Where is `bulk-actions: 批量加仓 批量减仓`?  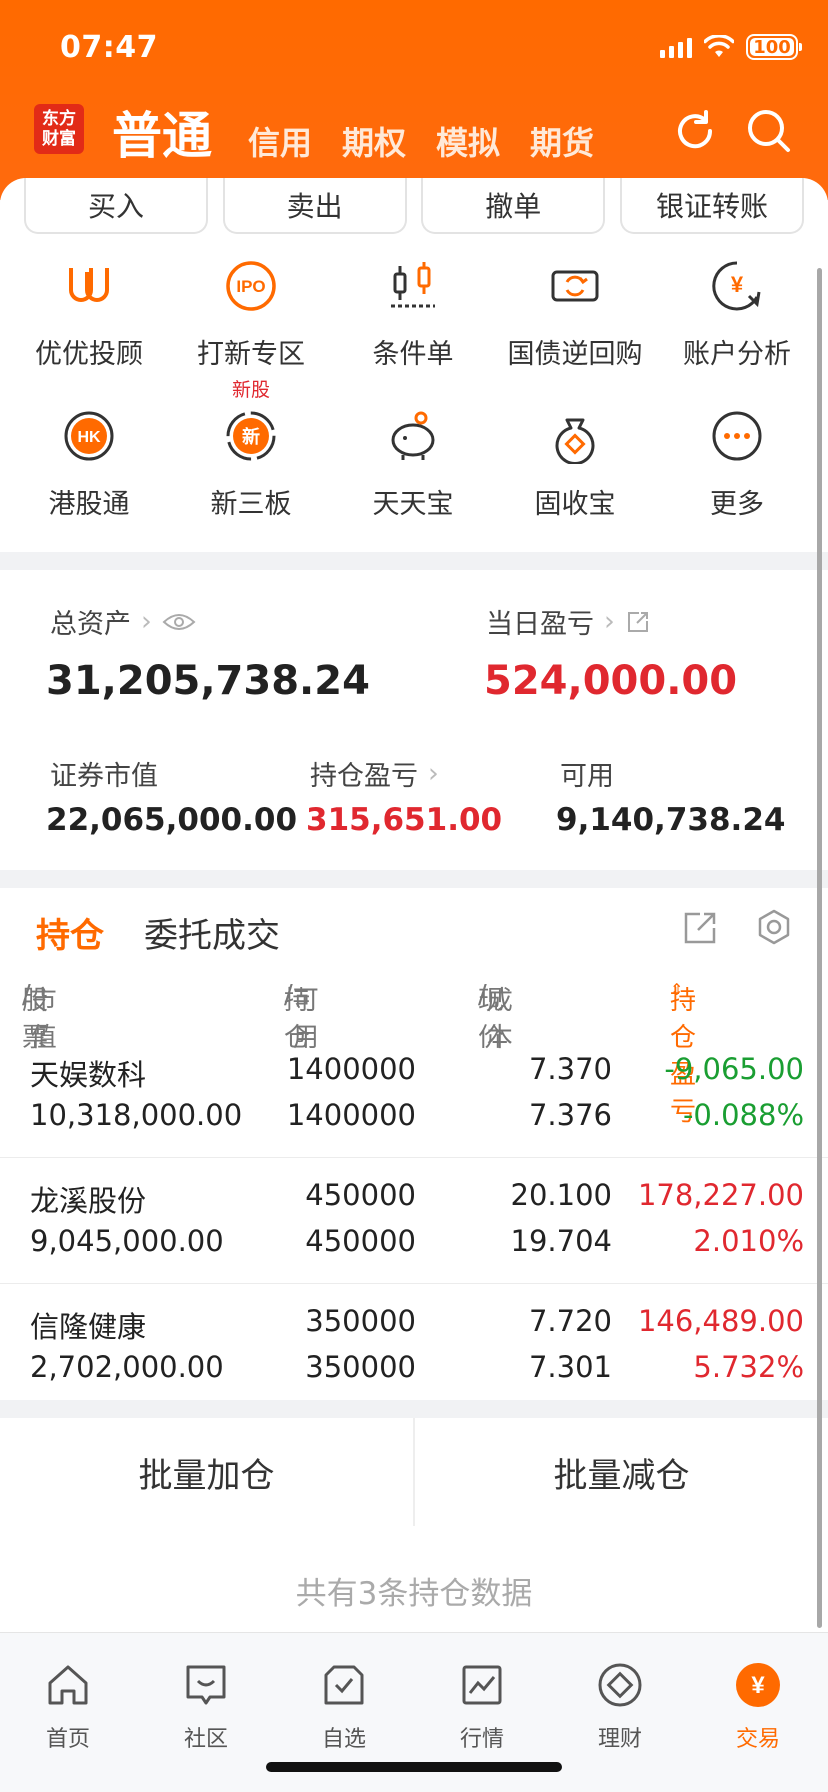
bulk-actions: 批量加仓 批量减仓 is located at coordinates (414, 1472).